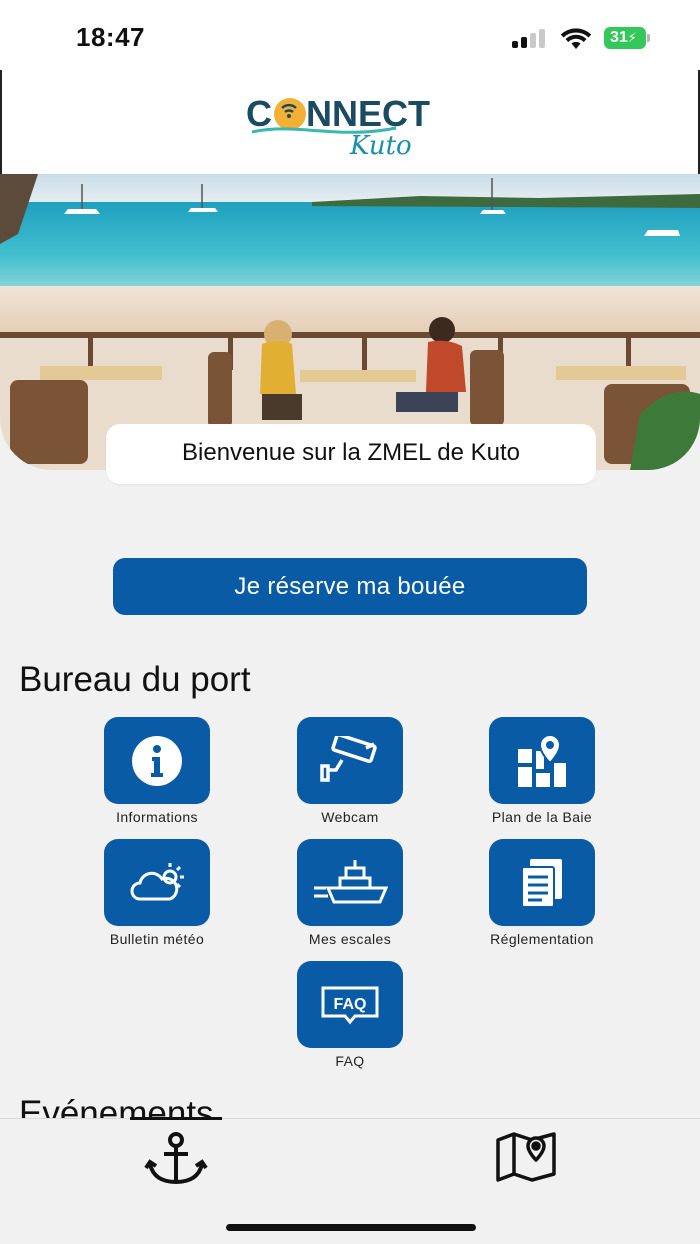 The height and width of the screenshot is (1244, 700). Describe the element at coordinates (351, 454) in the screenshot. I see `welcome-banner: Bienvenue sur la ZMEL de Kuto` at that location.